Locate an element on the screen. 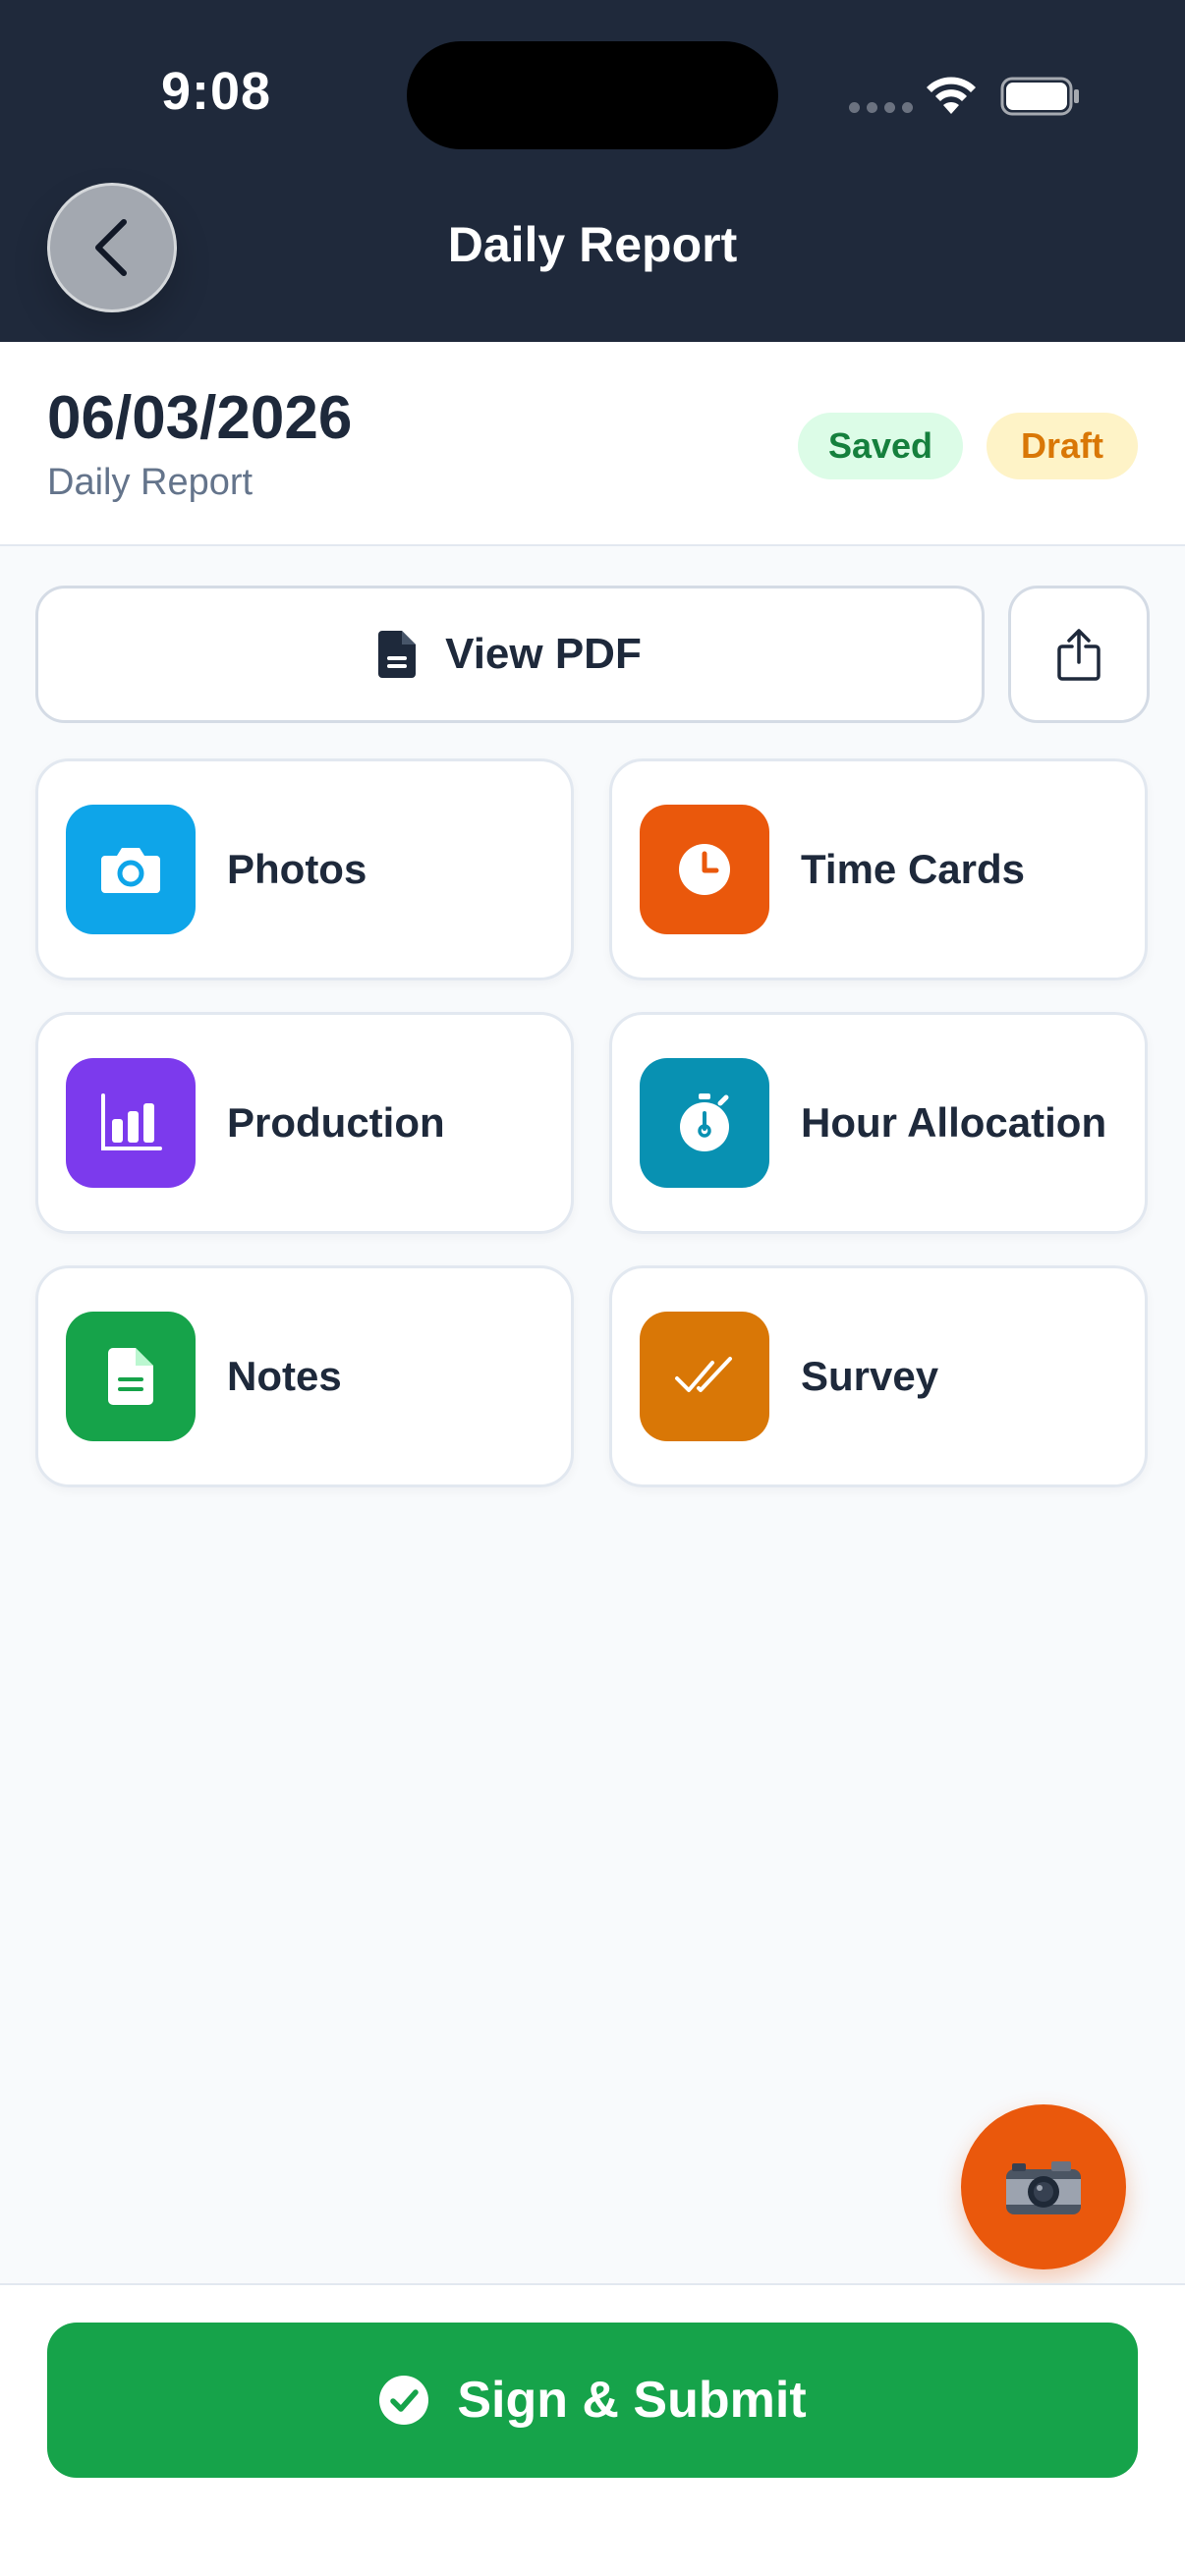 The height and width of the screenshot is (2576, 1185). sign-submit-label: Sign & Submit is located at coordinates (632, 2400).